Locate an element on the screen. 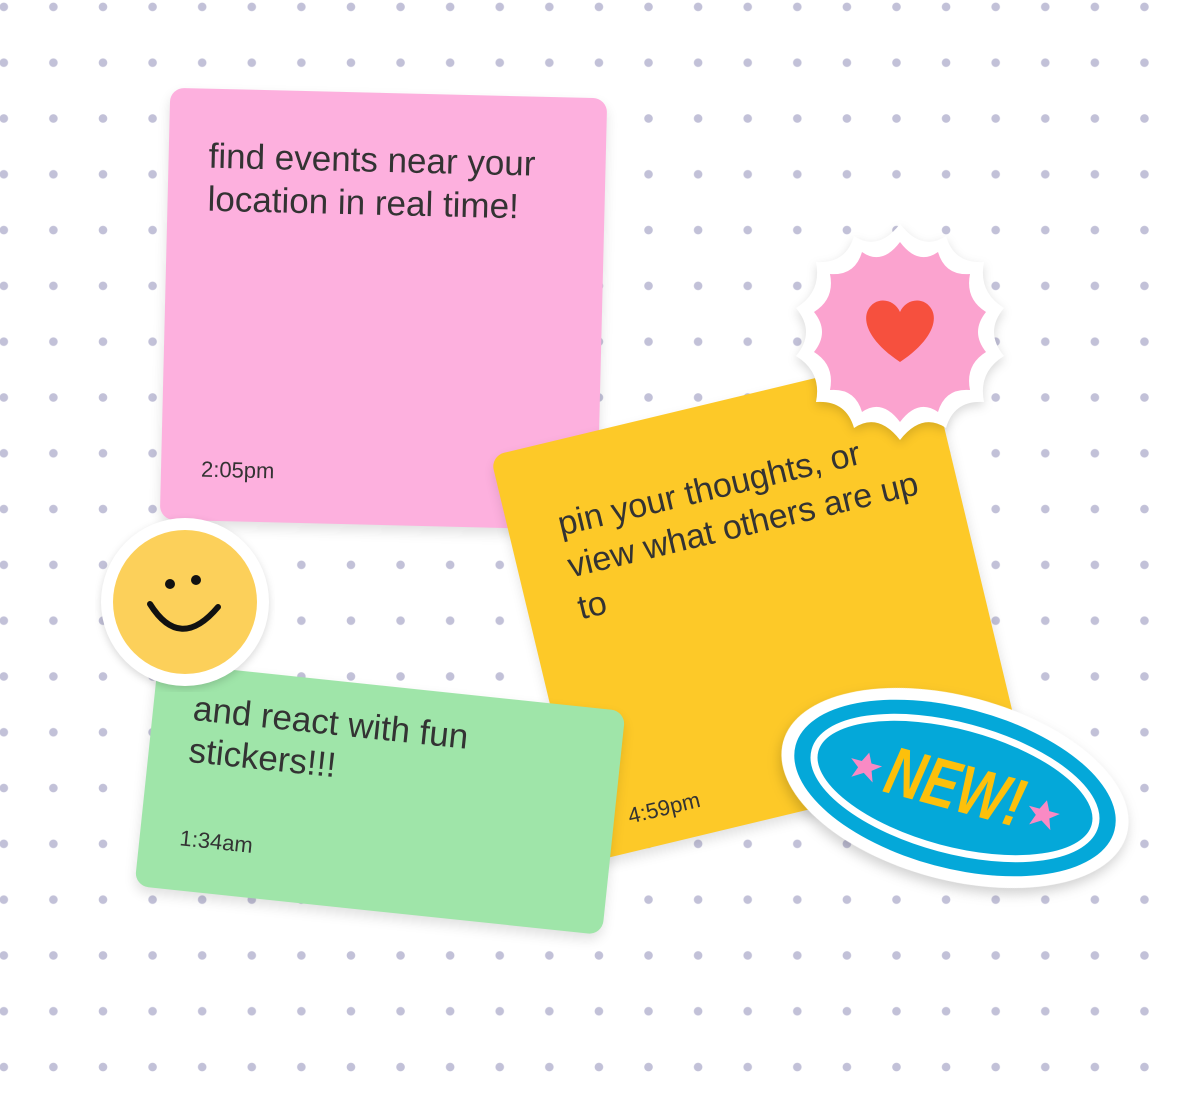 The width and height of the screenshot is (1180, 1109). note-time: 2:05pm is located at coordinates (237, 470).